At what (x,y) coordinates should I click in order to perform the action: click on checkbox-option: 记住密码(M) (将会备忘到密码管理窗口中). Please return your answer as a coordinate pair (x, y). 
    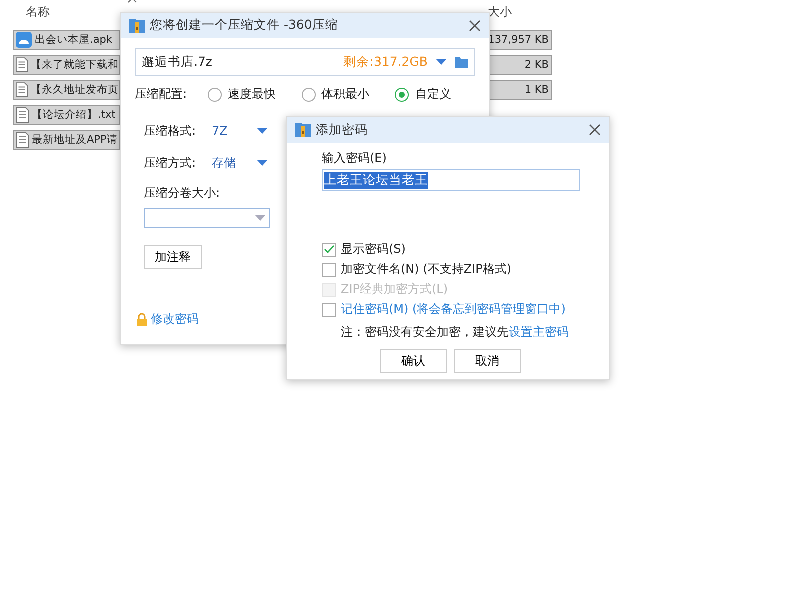
    Looking at the image, I should click on (465, 309).